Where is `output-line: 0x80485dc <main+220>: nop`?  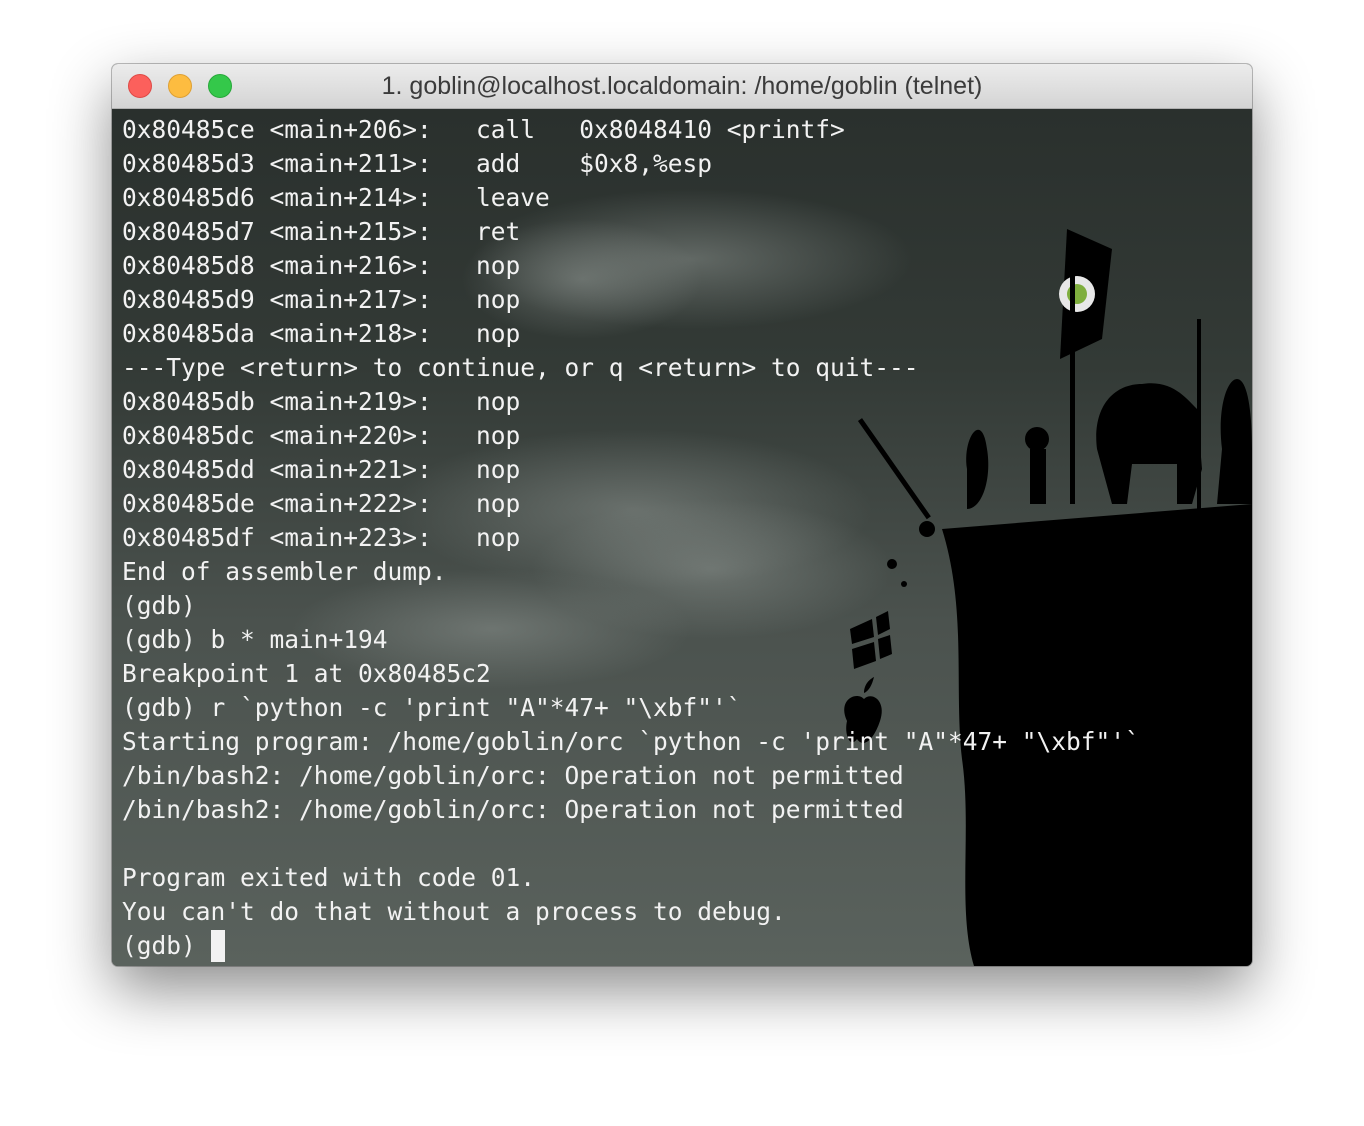
output-line: 0x80485dc <main+220>: nop is located at coordinates (321, 435).